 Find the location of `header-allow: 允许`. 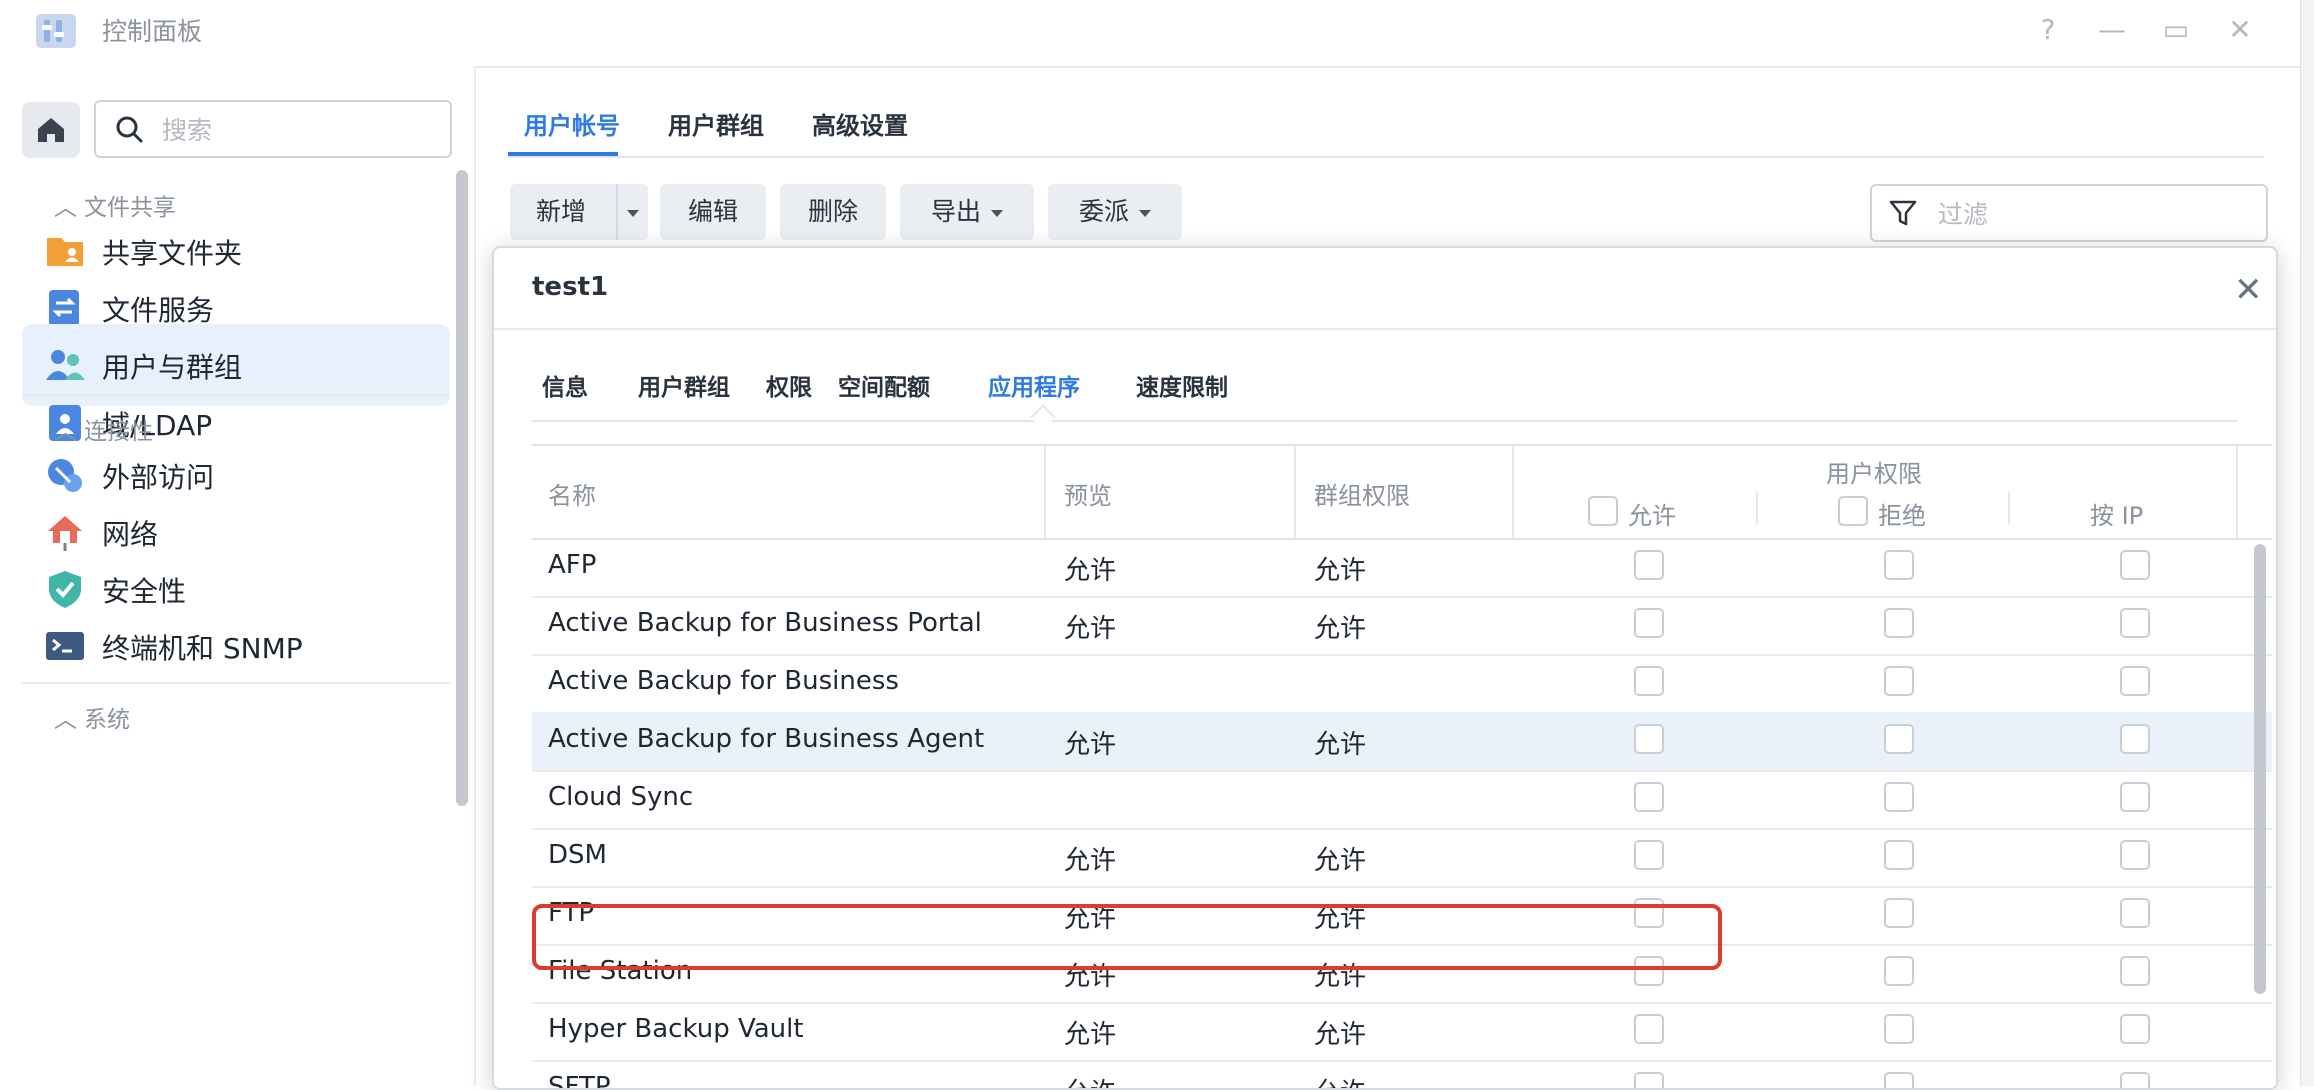

header-allow: 允许 is located at coordinates (1652, 516).